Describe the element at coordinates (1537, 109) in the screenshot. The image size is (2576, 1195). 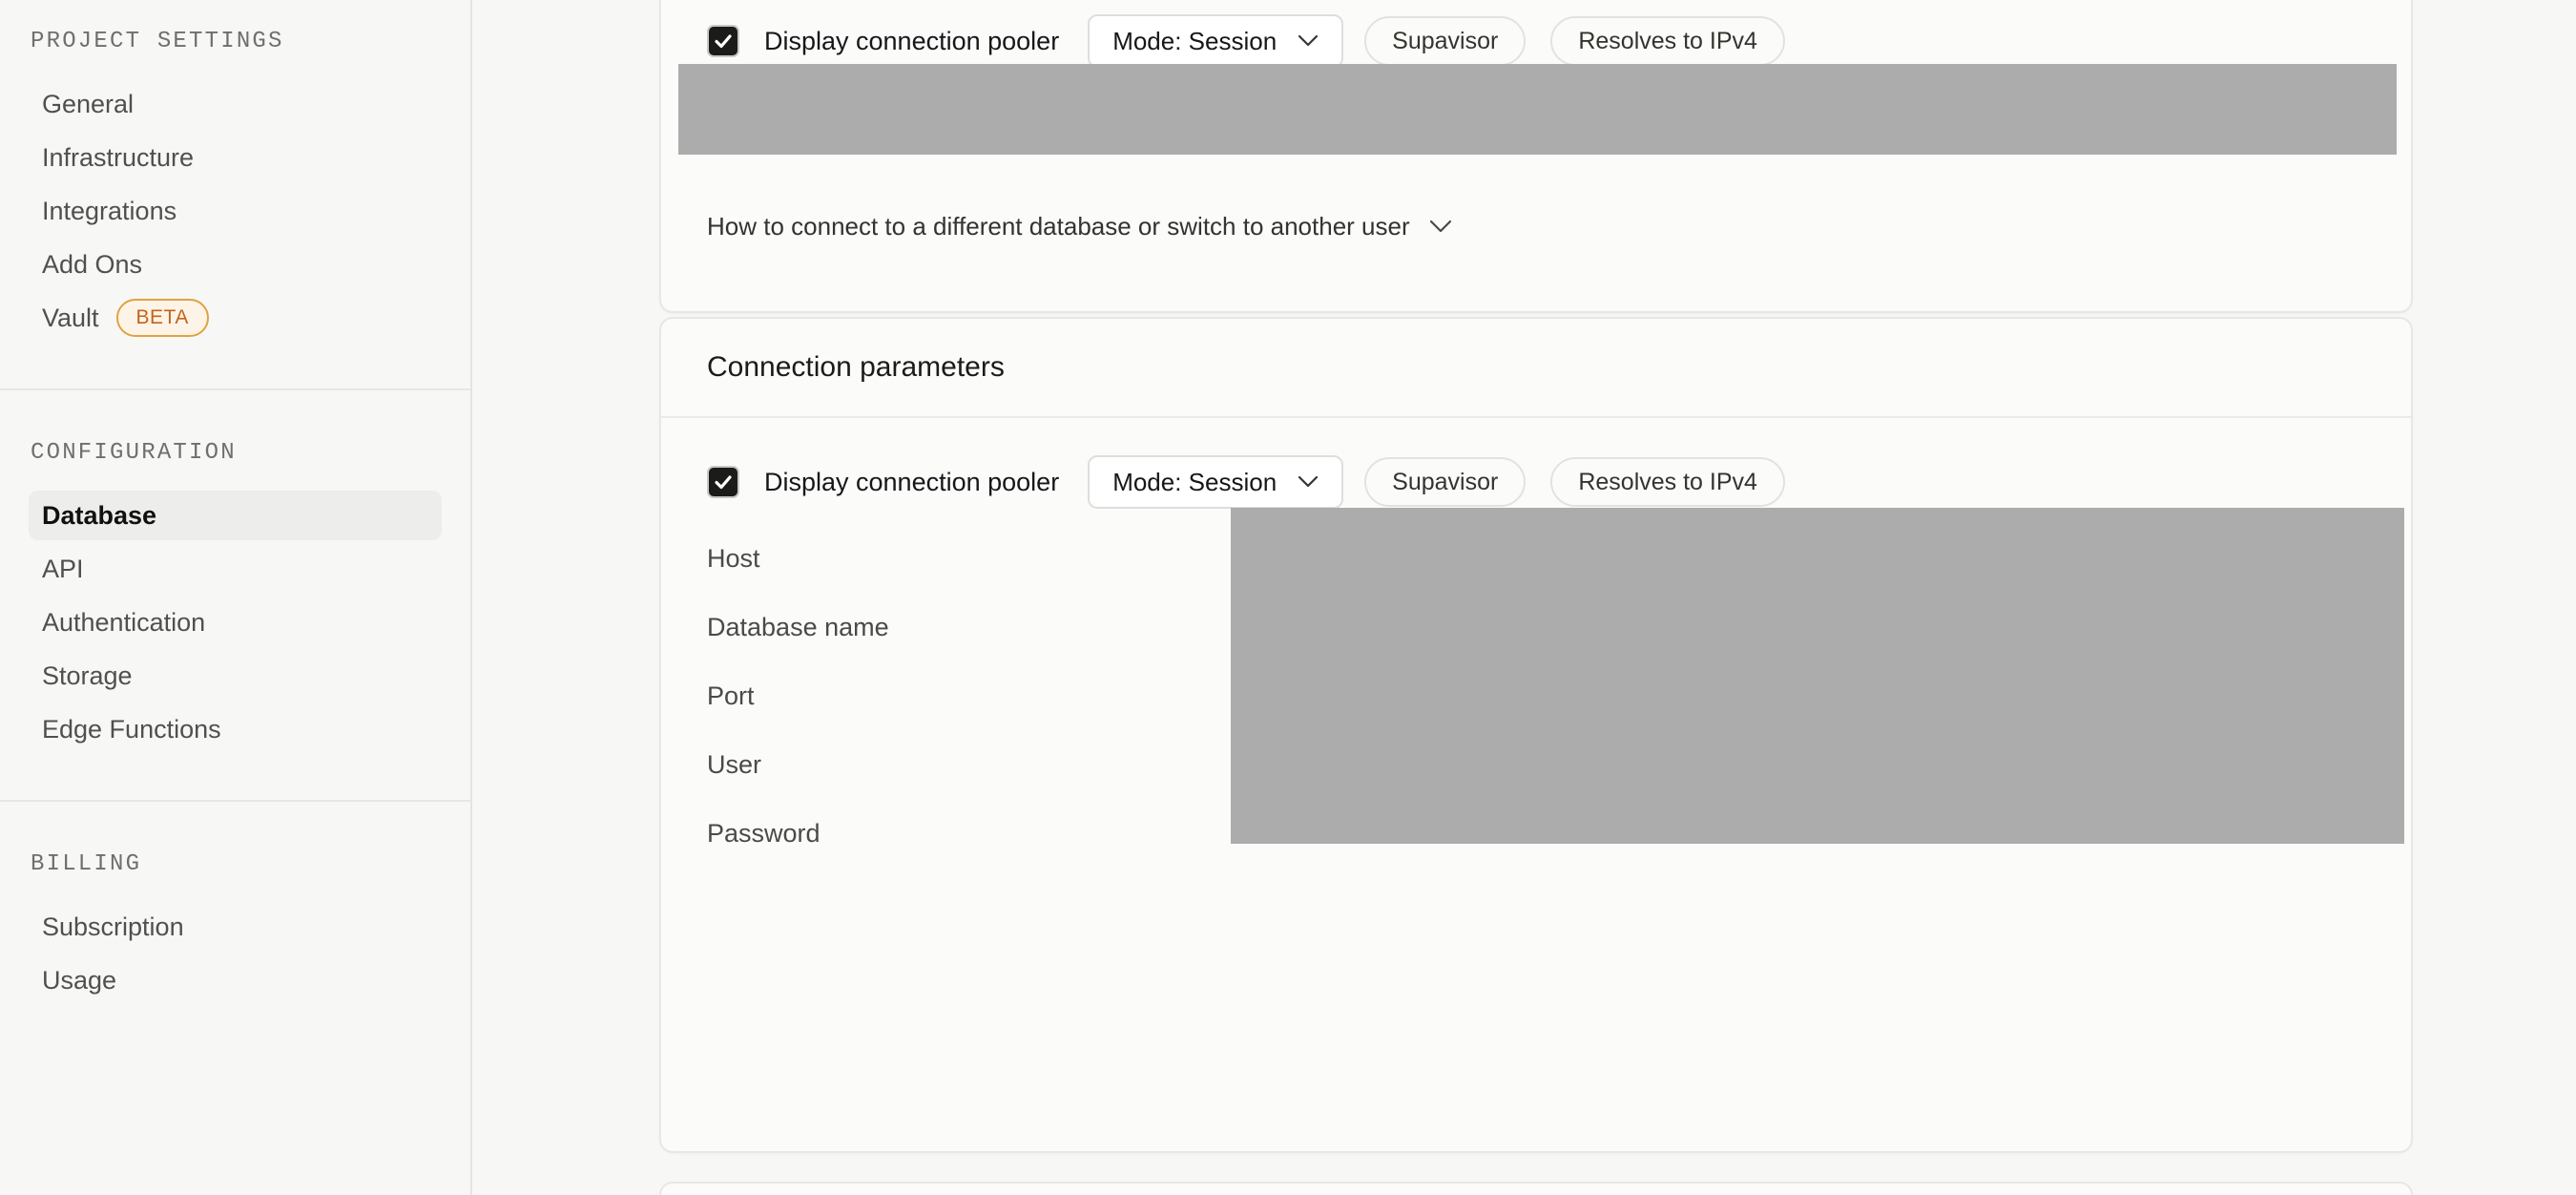
I see `redacted-connection-string` at that location.